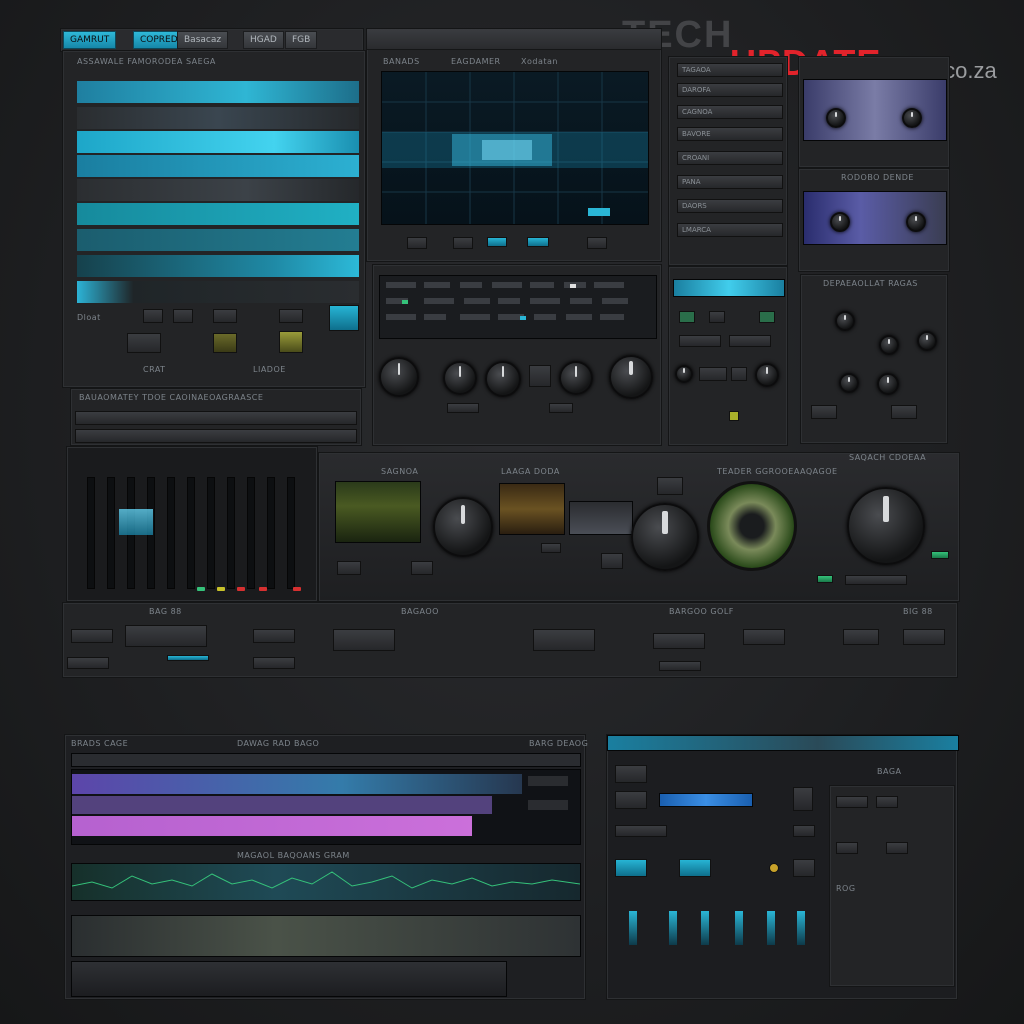  Describe the element at coordinates (730, 134) in the screenshot. I see `side-list-item-4: BAVORE` at that location.